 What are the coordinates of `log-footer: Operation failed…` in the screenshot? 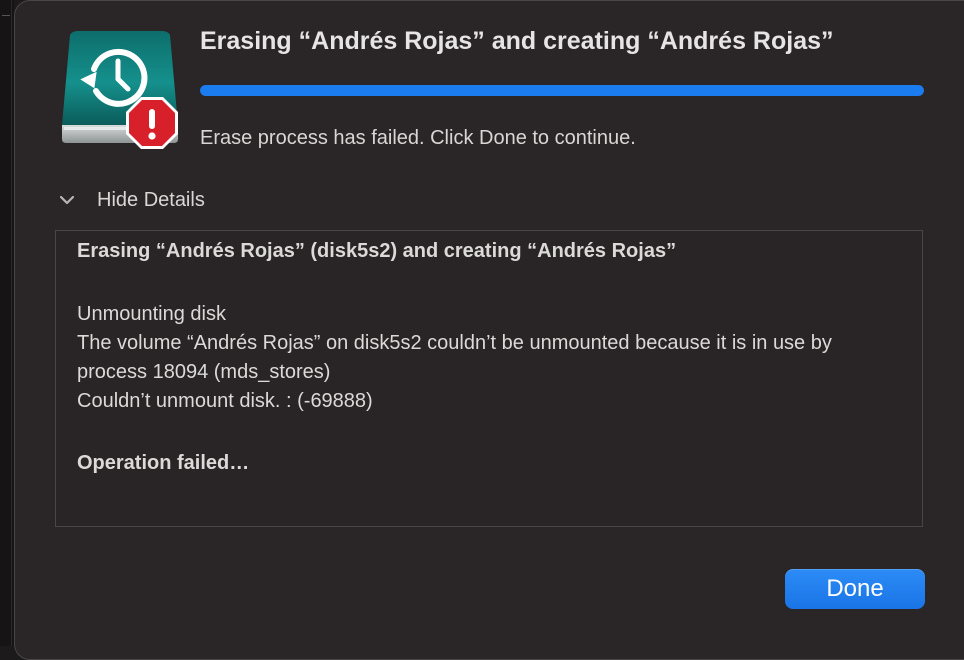 It's located at (163, 463).